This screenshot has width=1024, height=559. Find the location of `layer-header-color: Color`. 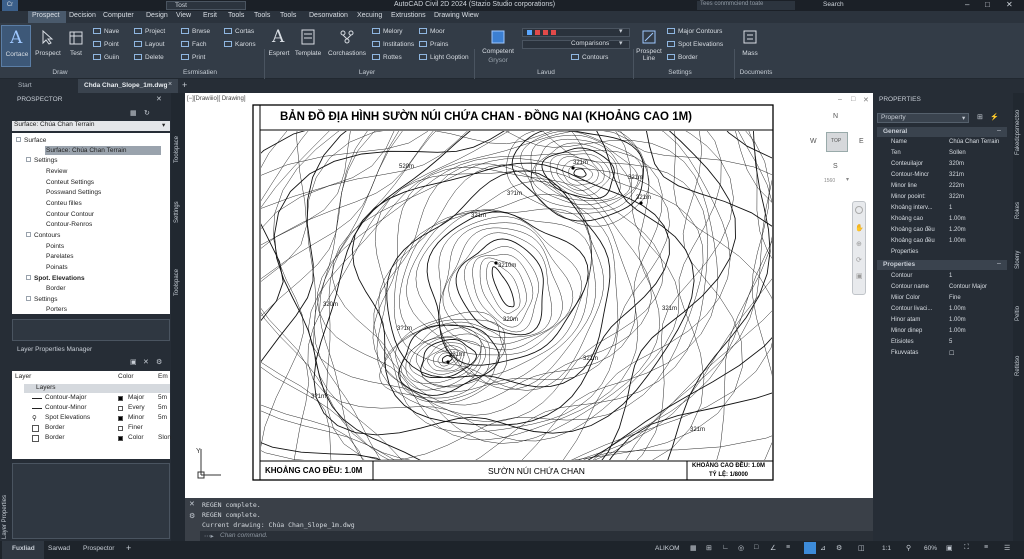

layer-header-color: Color is located at coordinates (126, 376).